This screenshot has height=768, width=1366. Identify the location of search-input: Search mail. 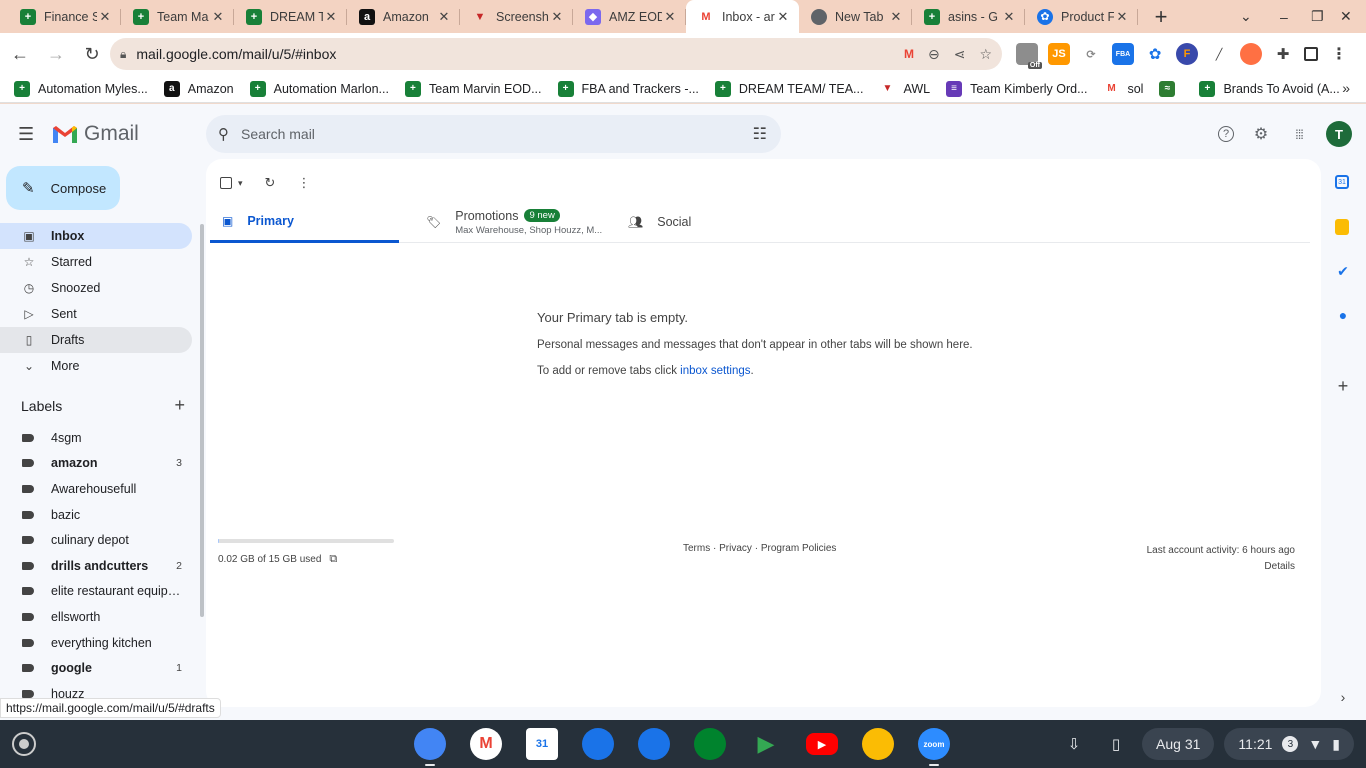
(278, 134).